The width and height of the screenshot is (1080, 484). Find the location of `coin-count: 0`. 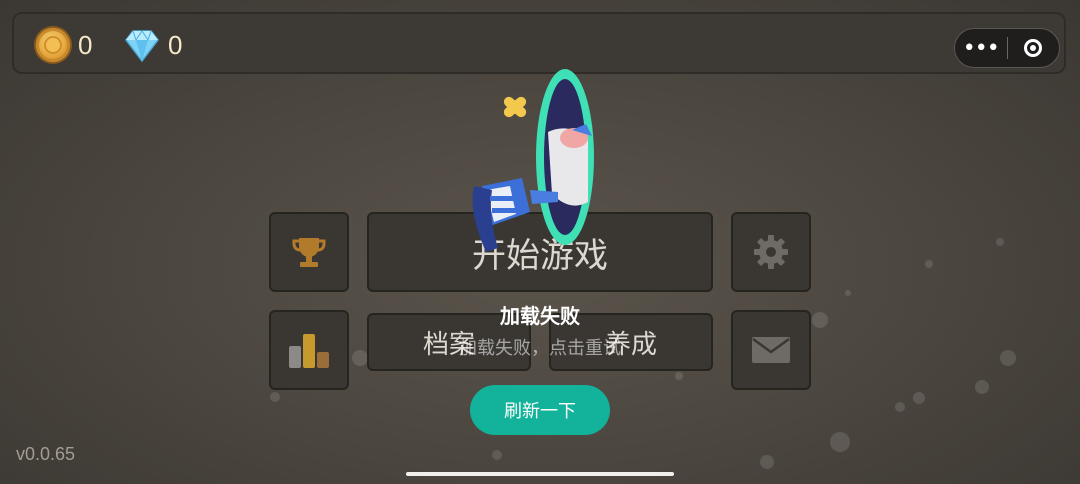

coin-count: 0 is located at coordinates (85, 44).